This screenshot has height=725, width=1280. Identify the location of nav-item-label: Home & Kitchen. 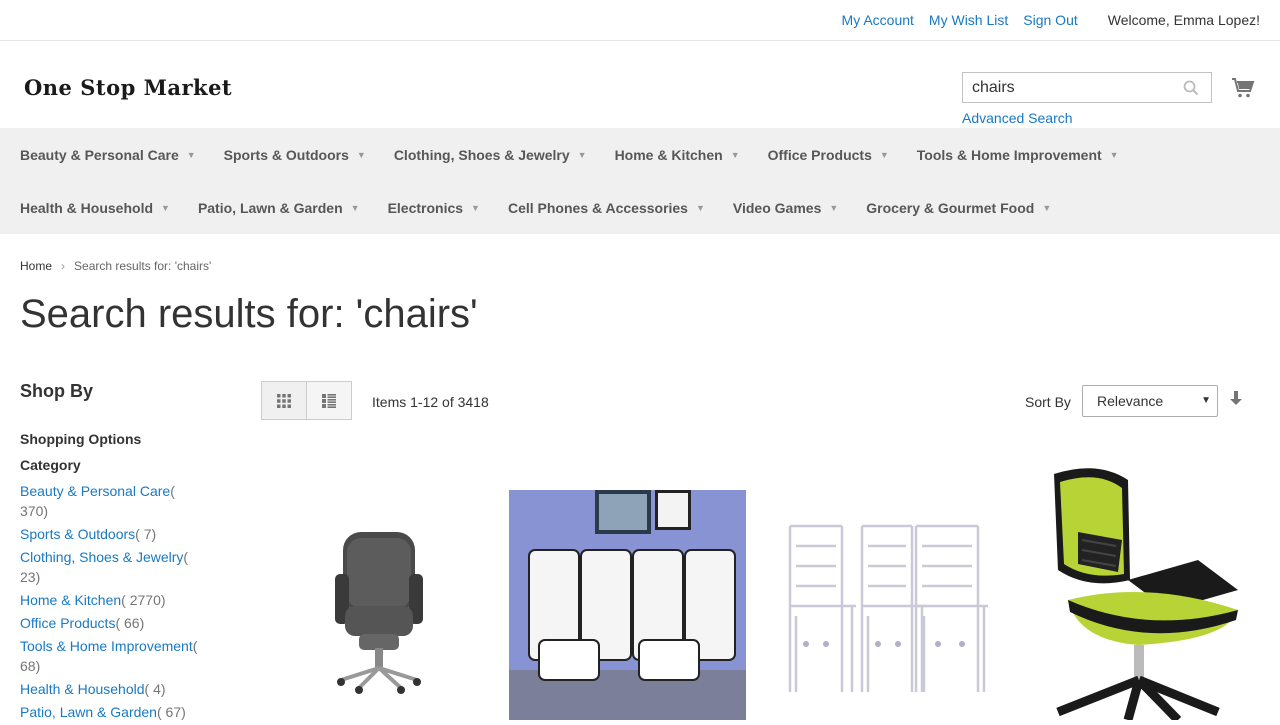
(668, 154).